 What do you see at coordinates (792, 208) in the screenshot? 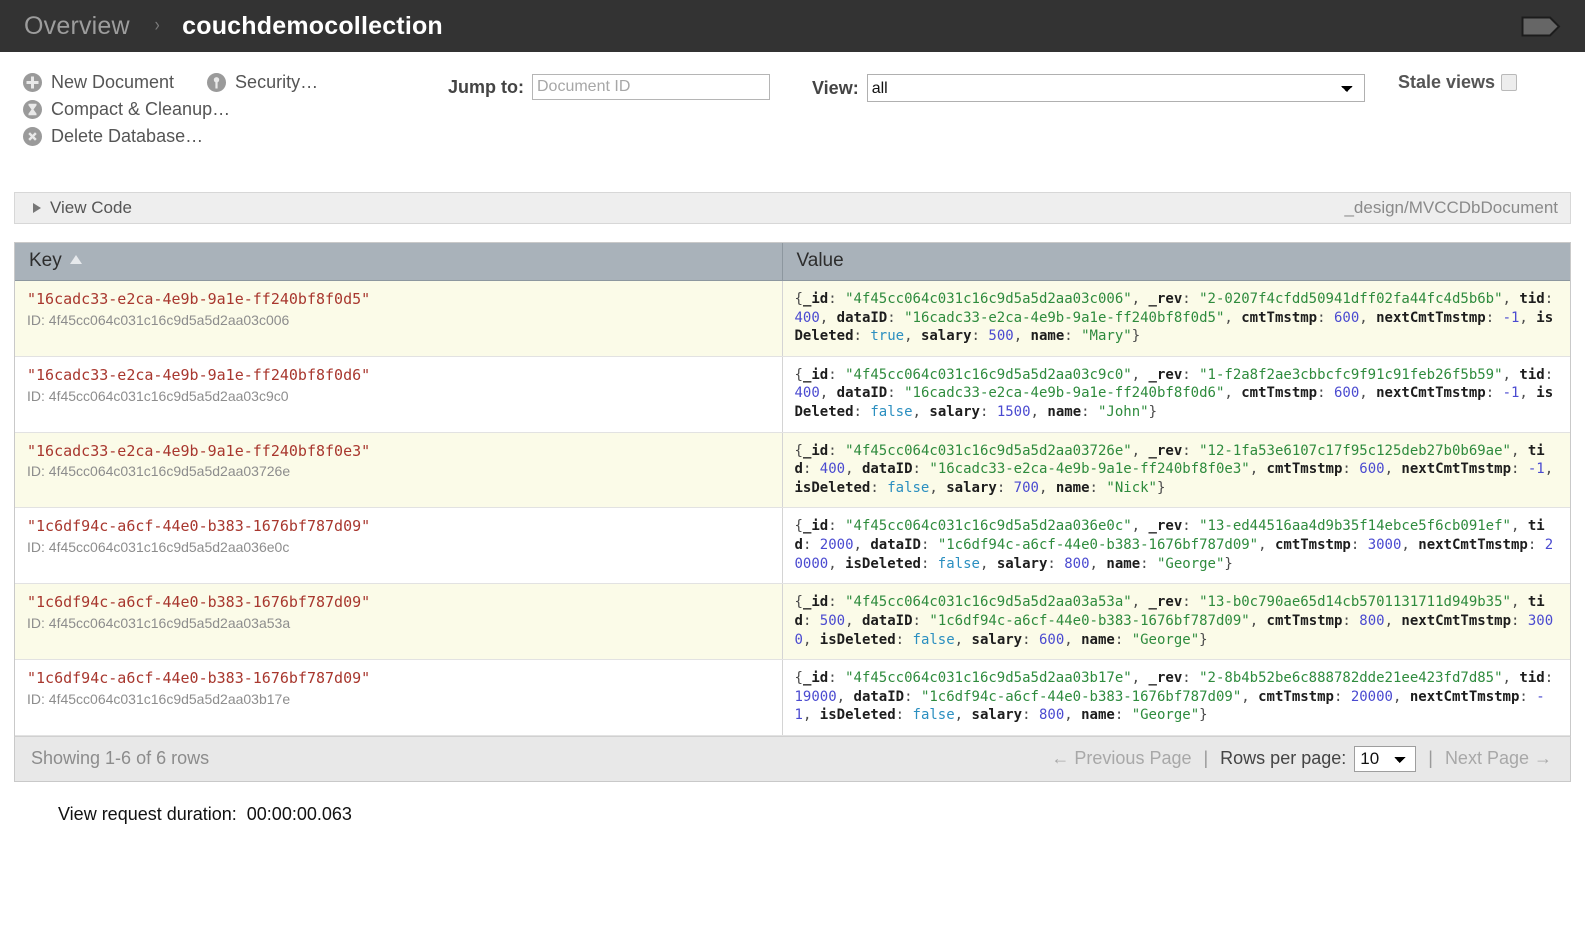
I see `view-code-bar: View Code _design/MVCCDbDocument` at bounding box center [792, 208].